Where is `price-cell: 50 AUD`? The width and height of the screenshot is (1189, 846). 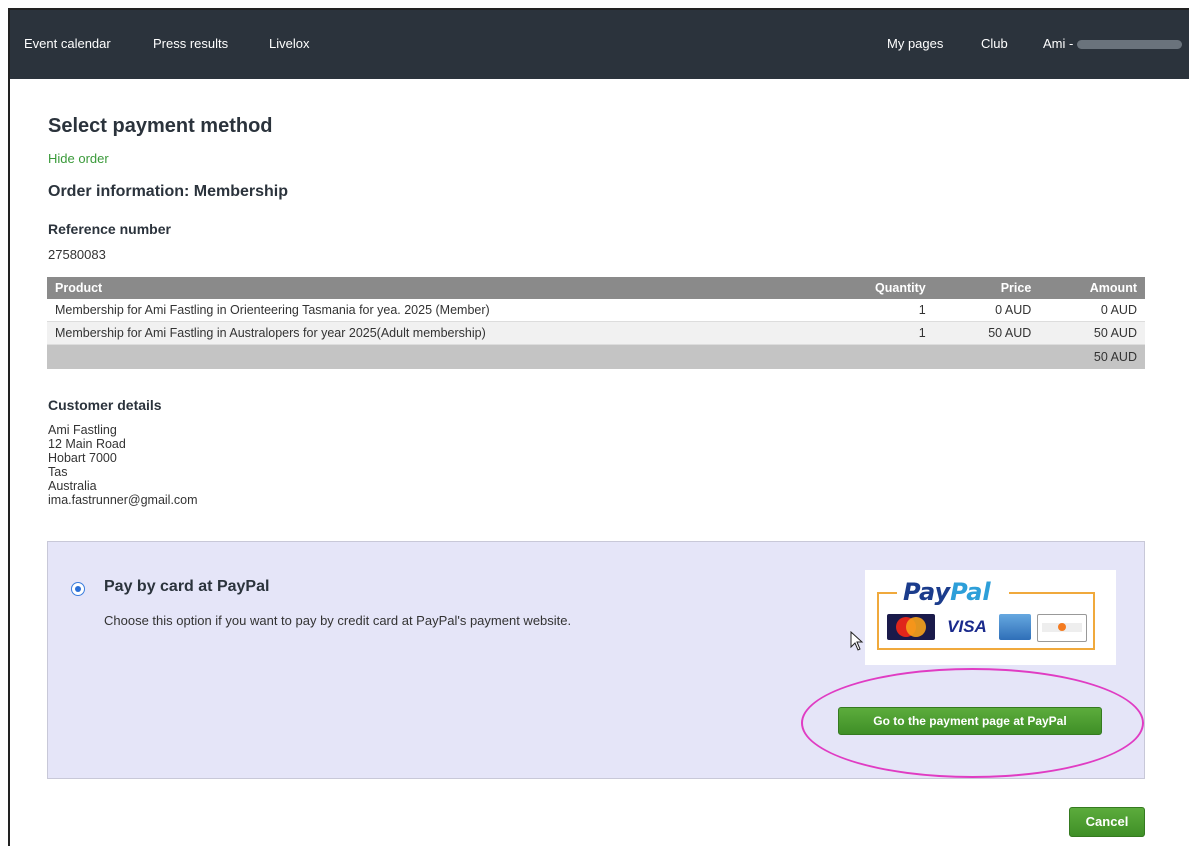
price-cell: 50 AUD is located at coordinates (986, 333).